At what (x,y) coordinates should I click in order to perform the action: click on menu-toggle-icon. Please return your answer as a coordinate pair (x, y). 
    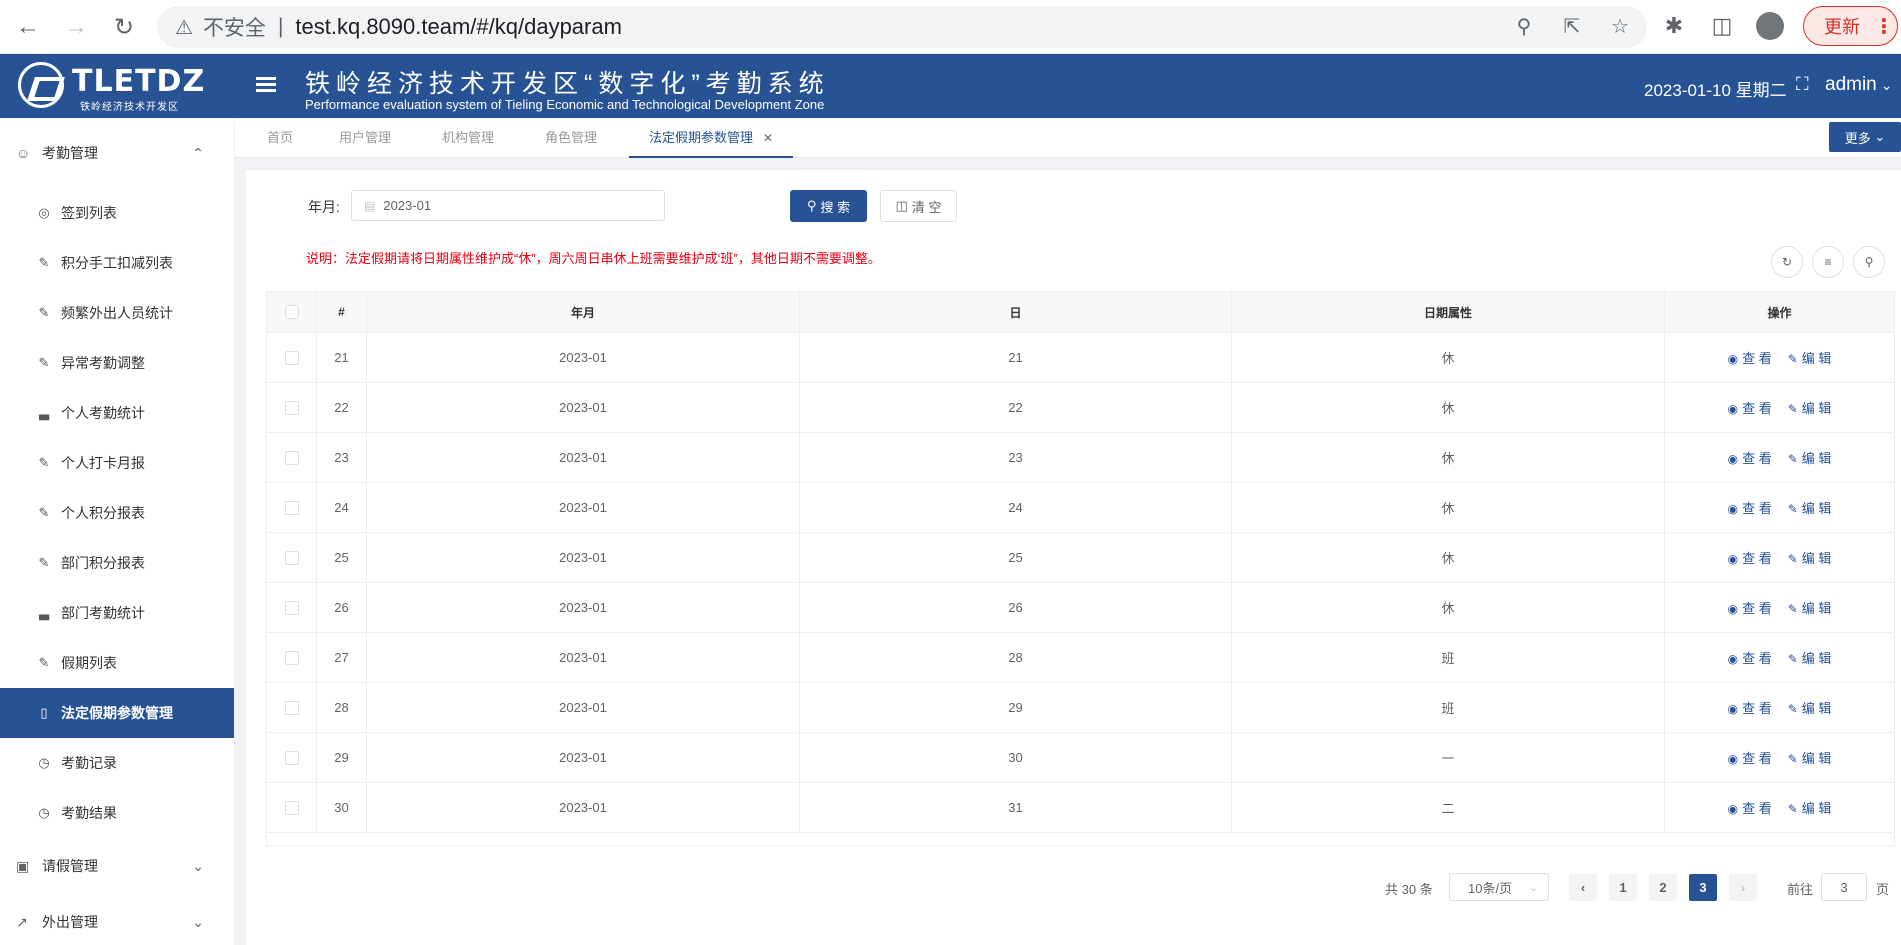
    Looking at the image, I should click on (269, 85).